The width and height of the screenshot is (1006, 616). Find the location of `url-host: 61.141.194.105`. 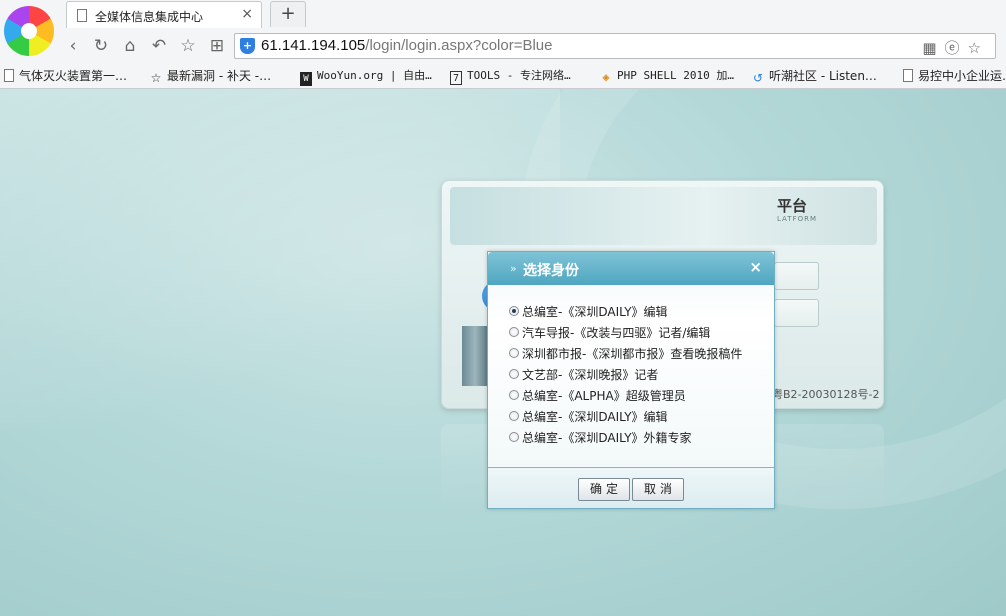

url-host: 61.141.194.105 is located at coordinates (313, 45).